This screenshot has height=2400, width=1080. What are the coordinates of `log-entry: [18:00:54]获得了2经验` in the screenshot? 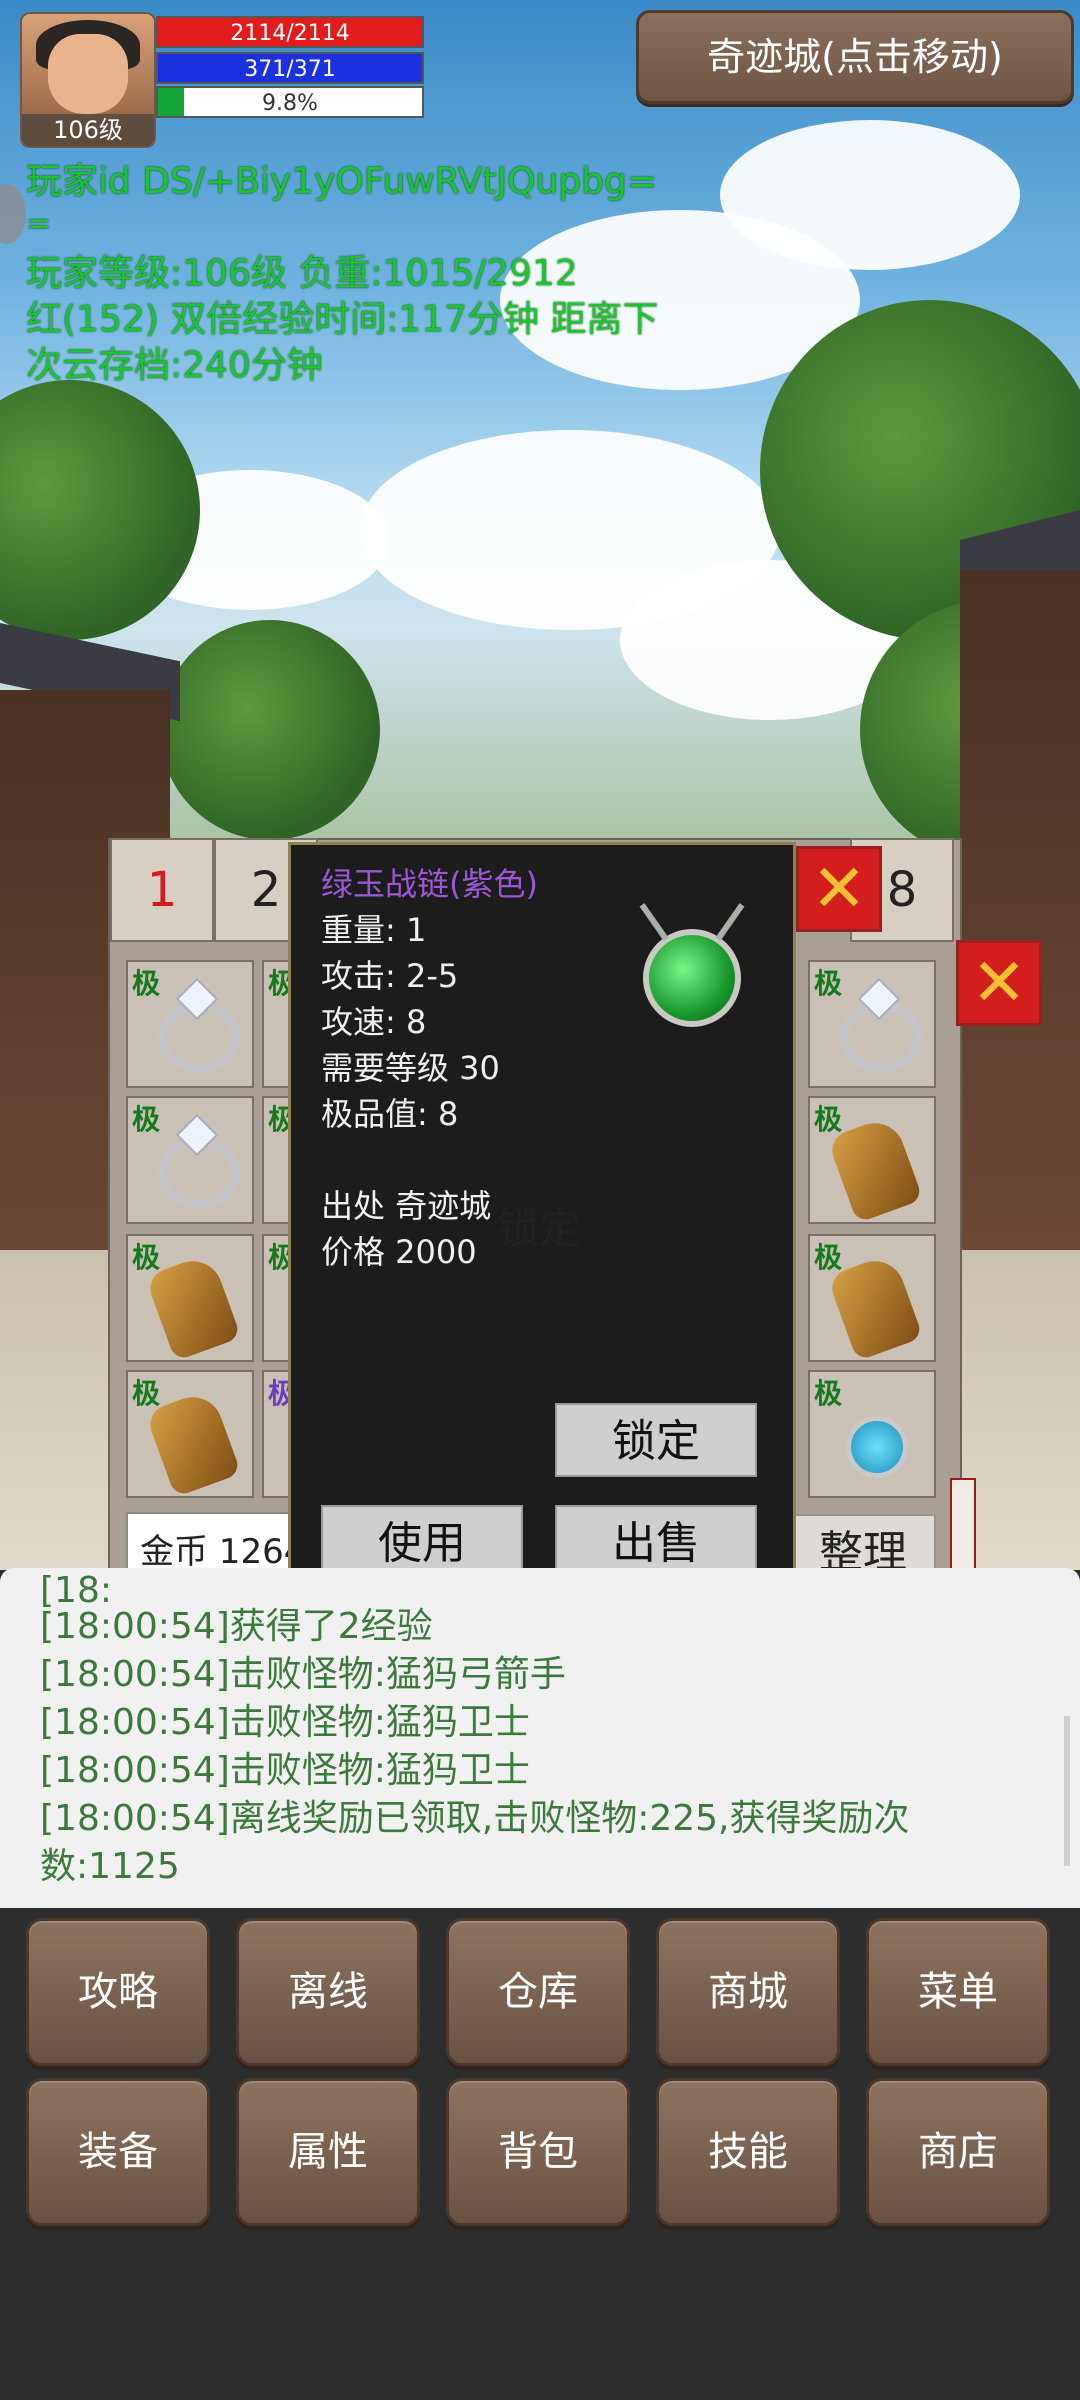 It's located at (236, 1626).